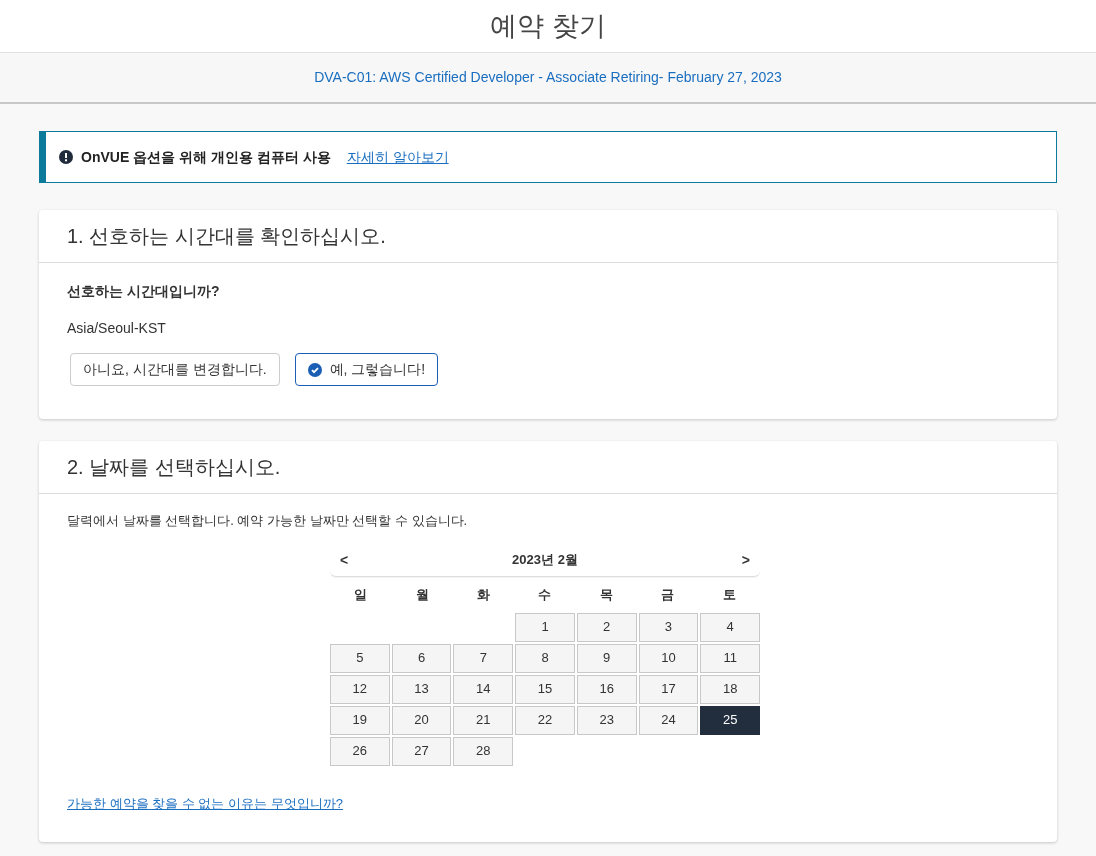  What do you see at coordinates (205, 803) in the screenshot?
I see `help-link: 가능한 예약을 찾을 수 없는 이유는 무엇입니까?` at bounding box center [205, 803].